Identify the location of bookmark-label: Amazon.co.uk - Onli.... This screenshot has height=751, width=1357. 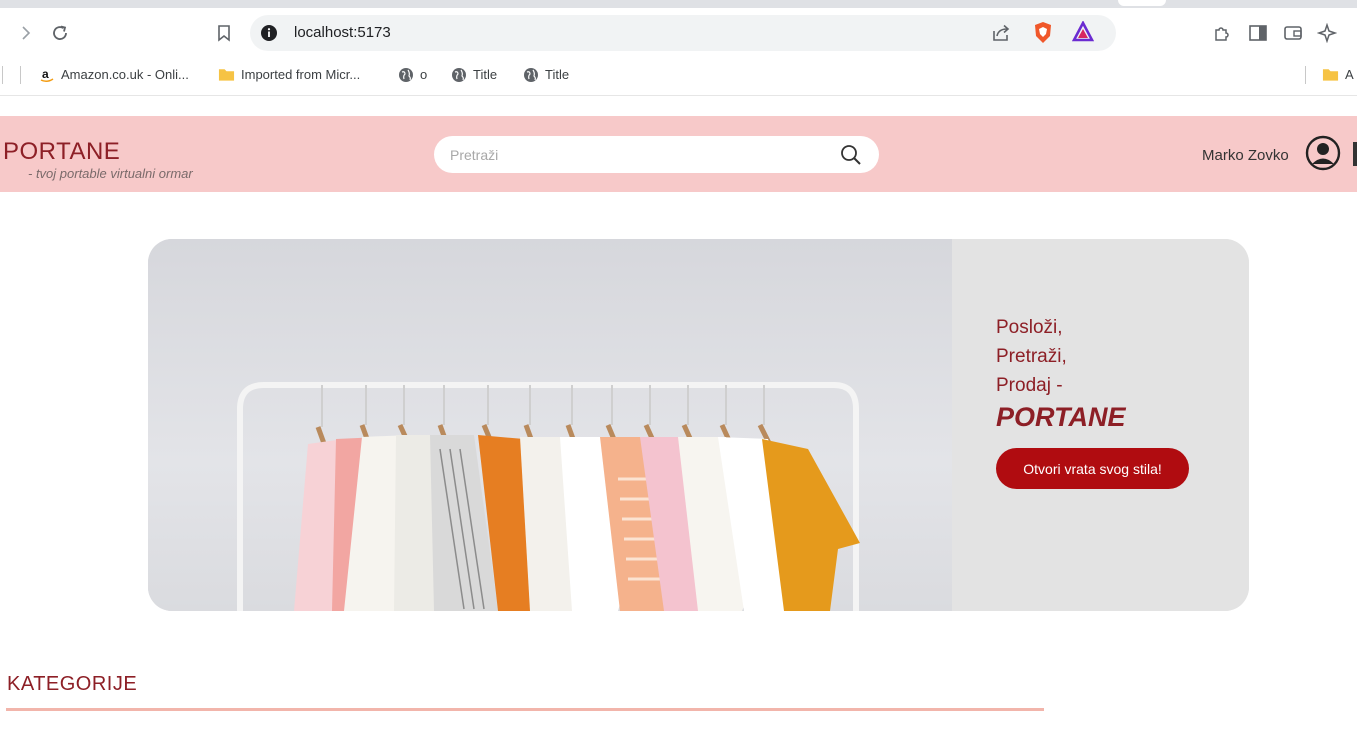
(125, 74).